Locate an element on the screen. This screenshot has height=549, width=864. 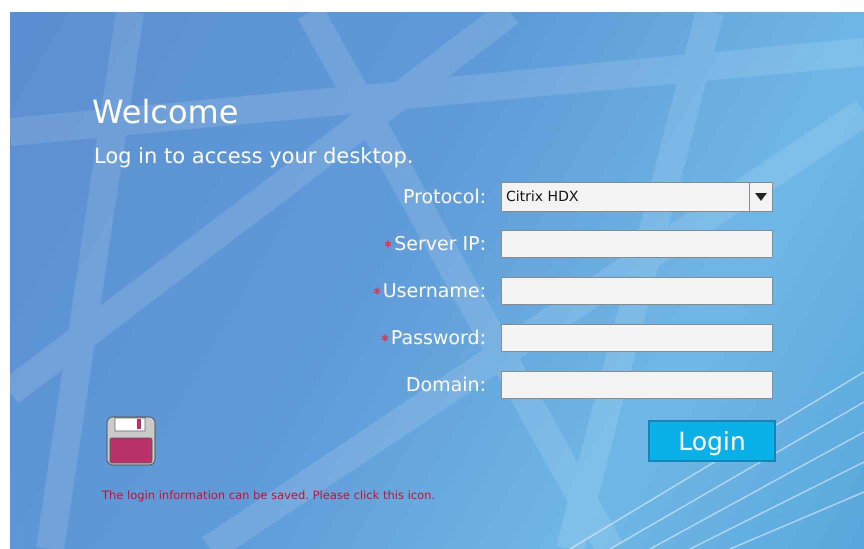
field-label: Domain: is located at coordinates (446, 385).